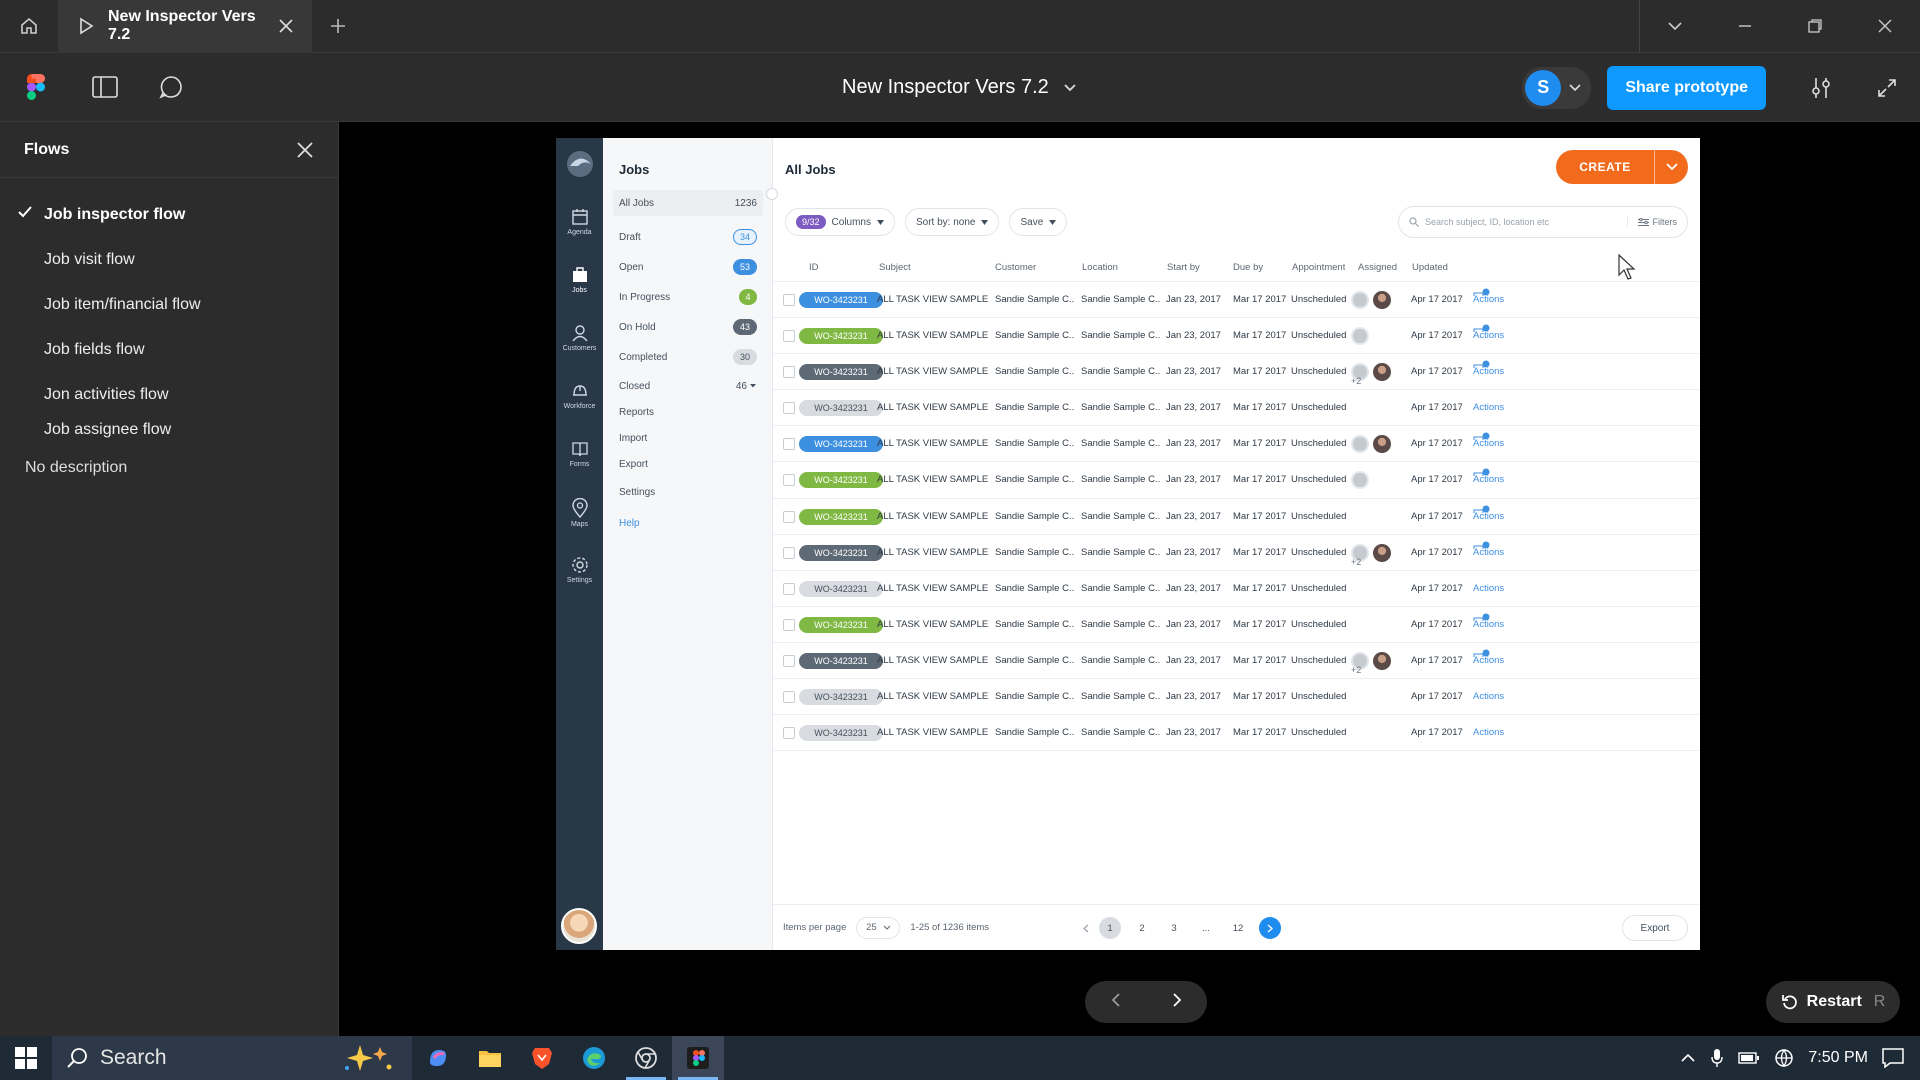 Image resolution: width=1920 pixels, height=1080 pixels. I want to click on clock: 7:50 PM, so click(1838, 1058).